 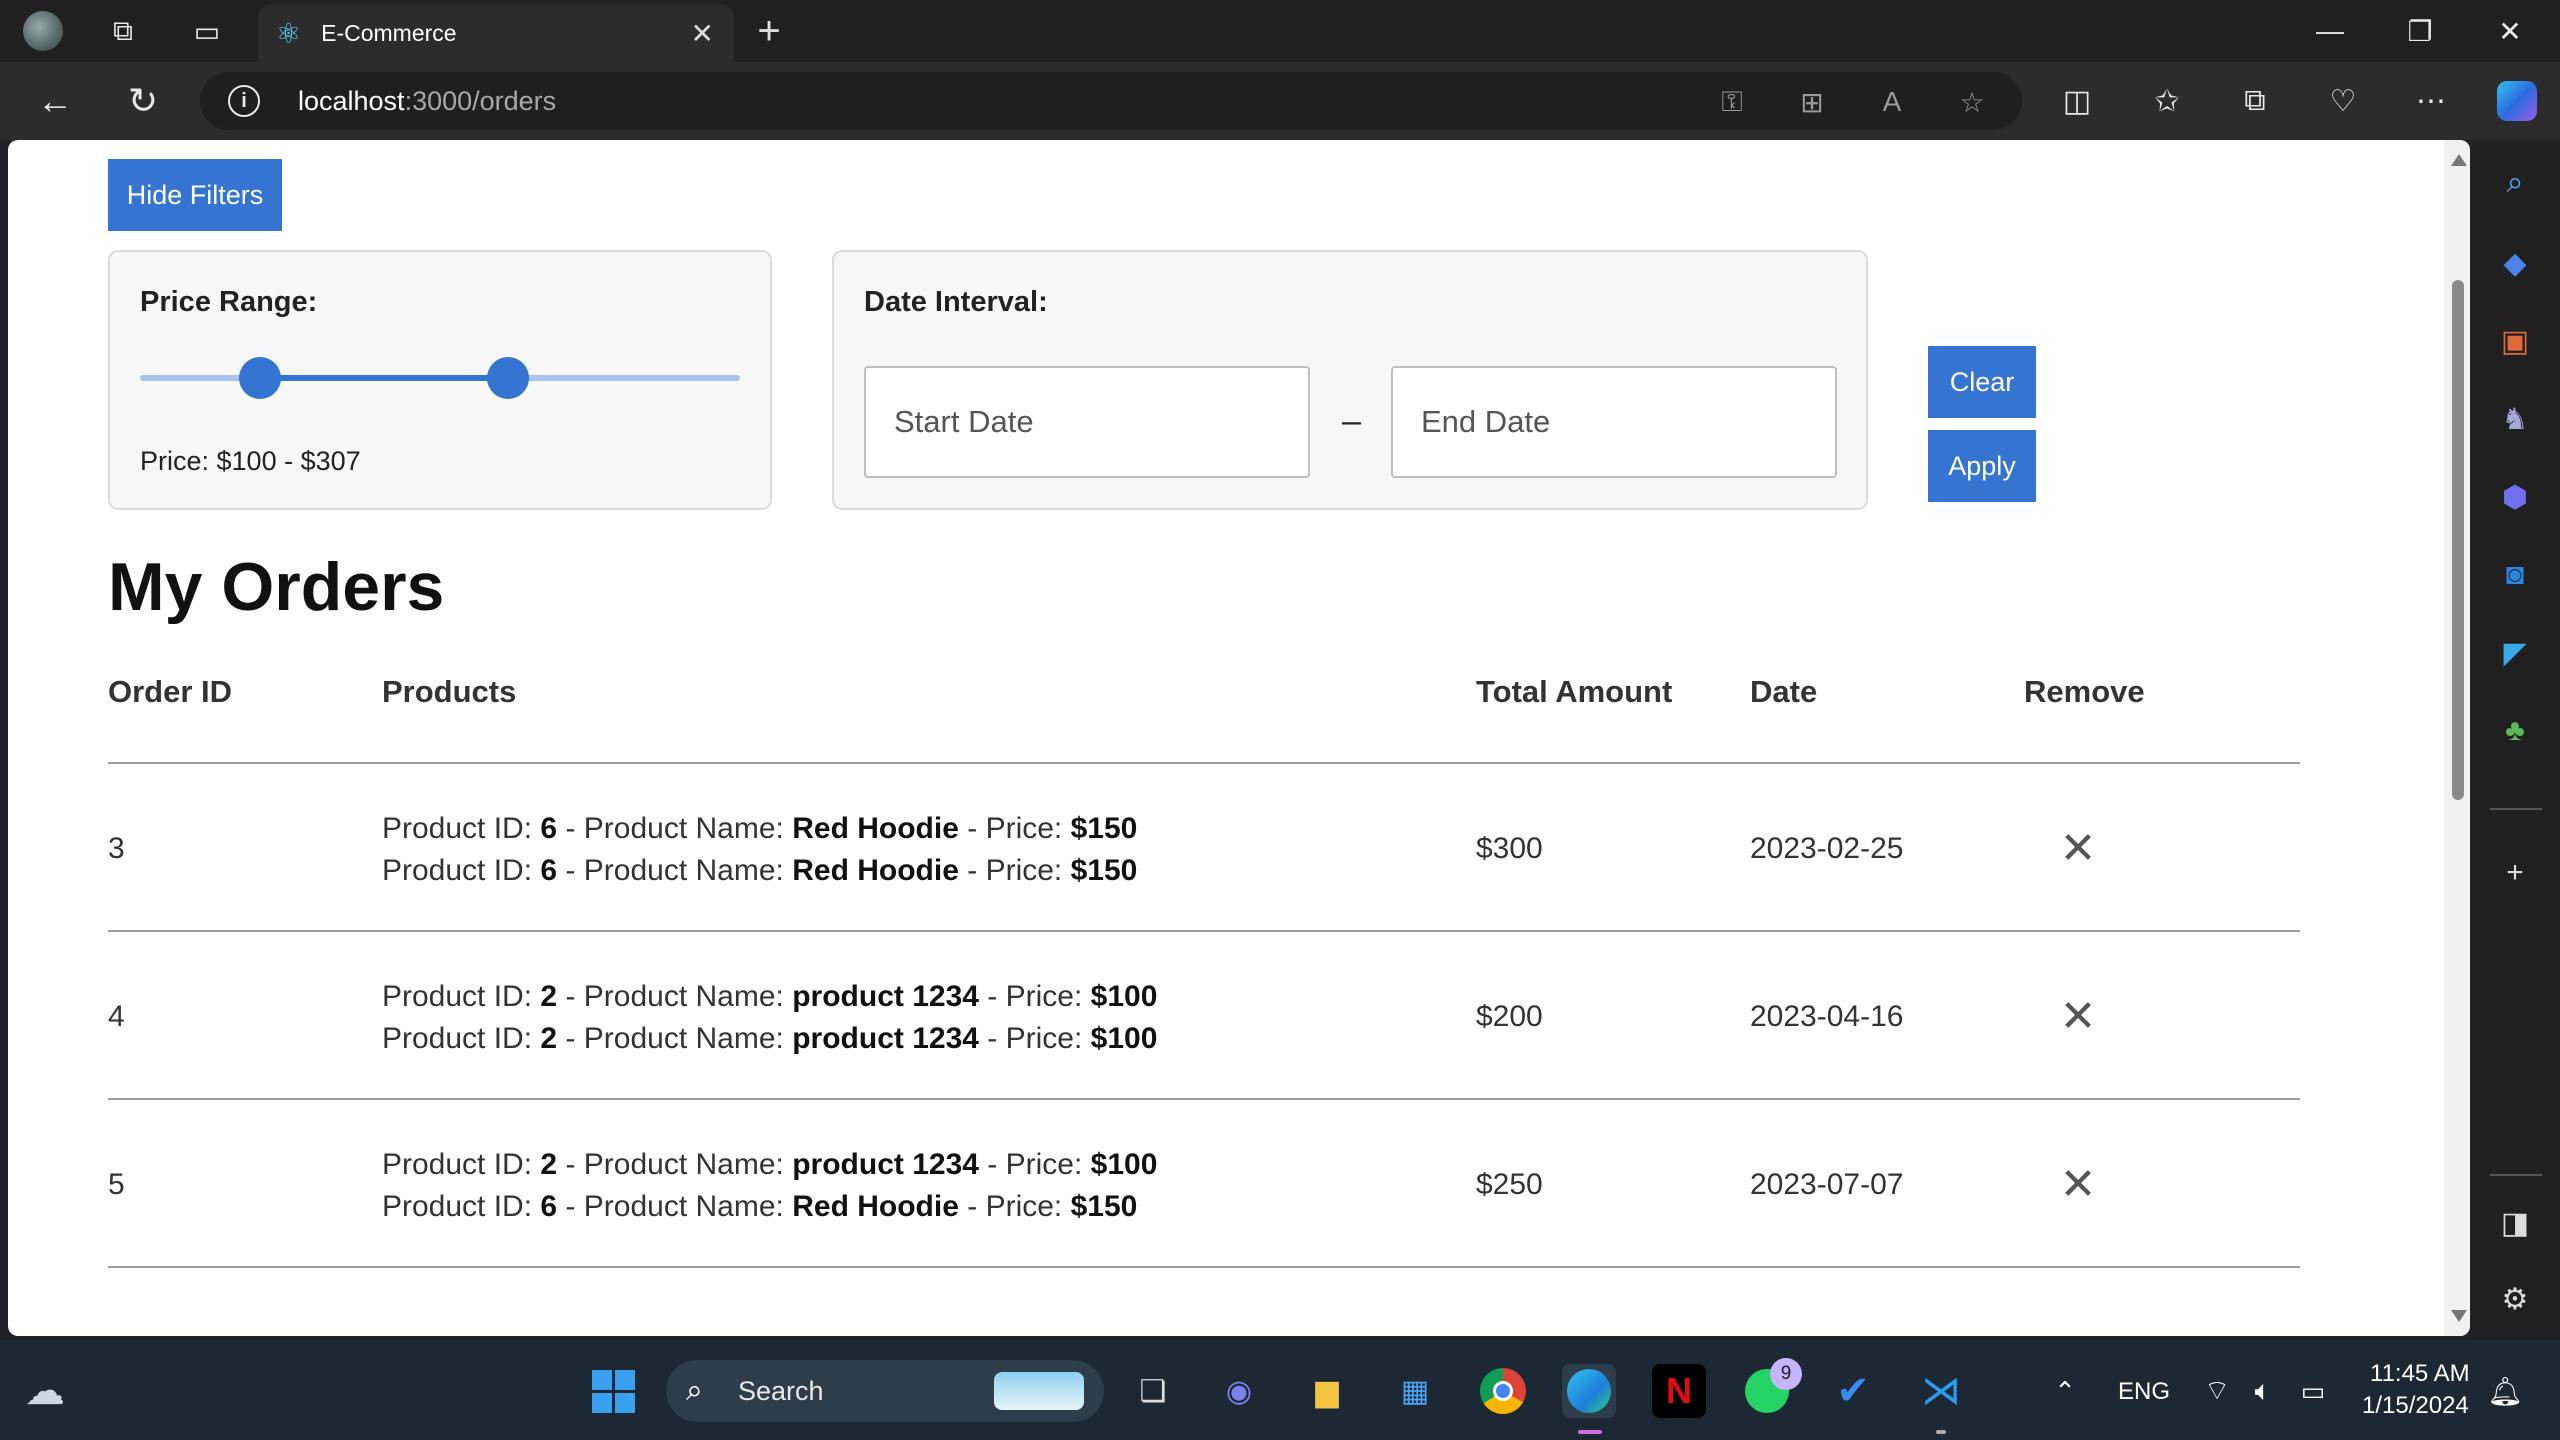 What do you see at coordinates (1574, 691) in the screenshot?
I see `header-total-amount: Total Amount` at bounding box center [1574, 691].